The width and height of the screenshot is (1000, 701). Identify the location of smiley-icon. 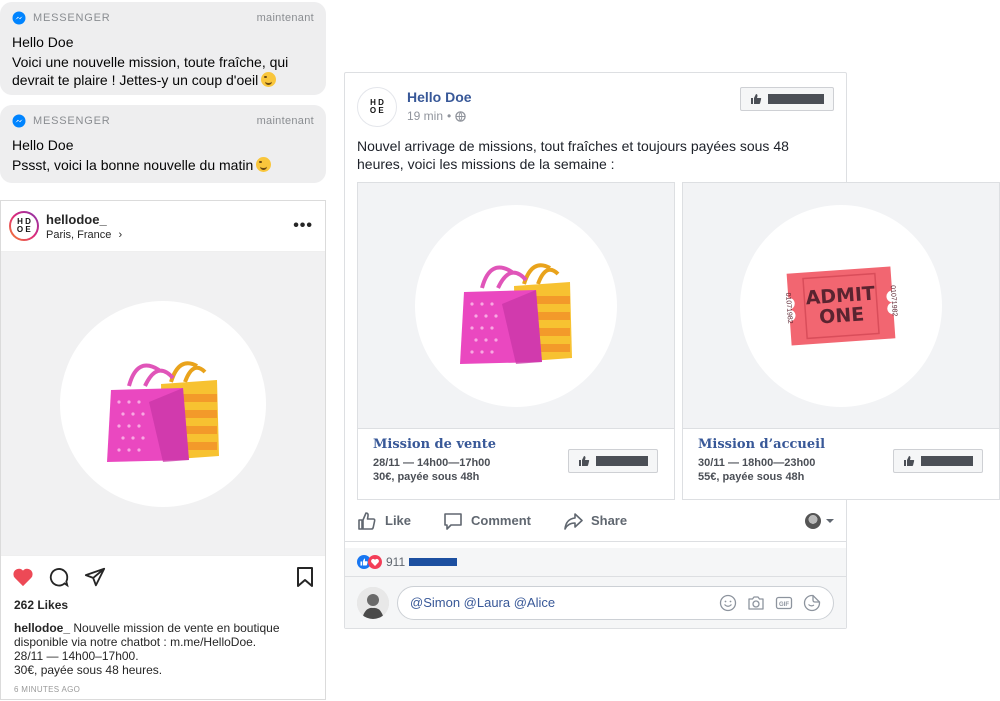
(728, 603).